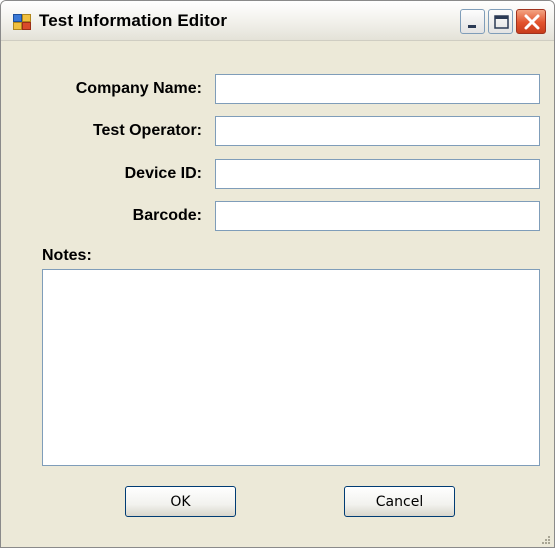 This screenshot has width=555, height=548. I want to click on app-window-icon, so click(22, 22).